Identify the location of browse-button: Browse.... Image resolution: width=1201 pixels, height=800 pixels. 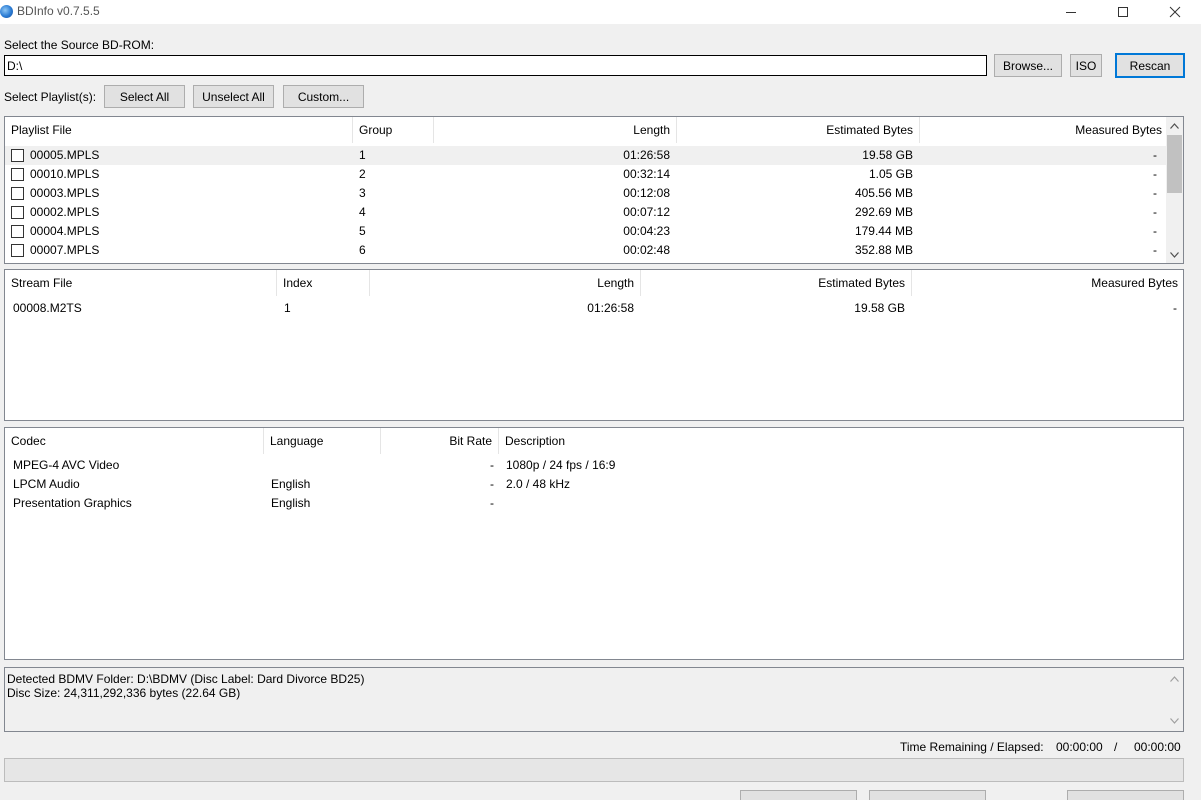
(1028, 65).